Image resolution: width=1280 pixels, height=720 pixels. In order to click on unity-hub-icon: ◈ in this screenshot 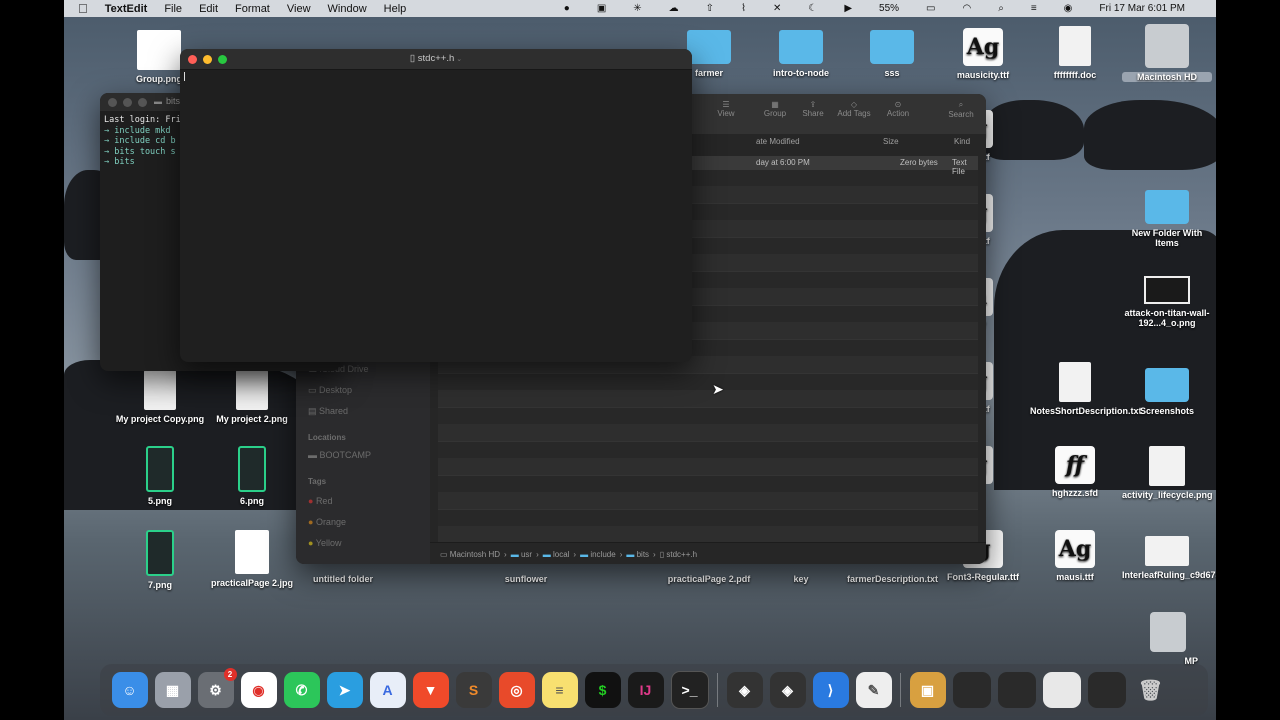, I will do `click(787, 690)`.